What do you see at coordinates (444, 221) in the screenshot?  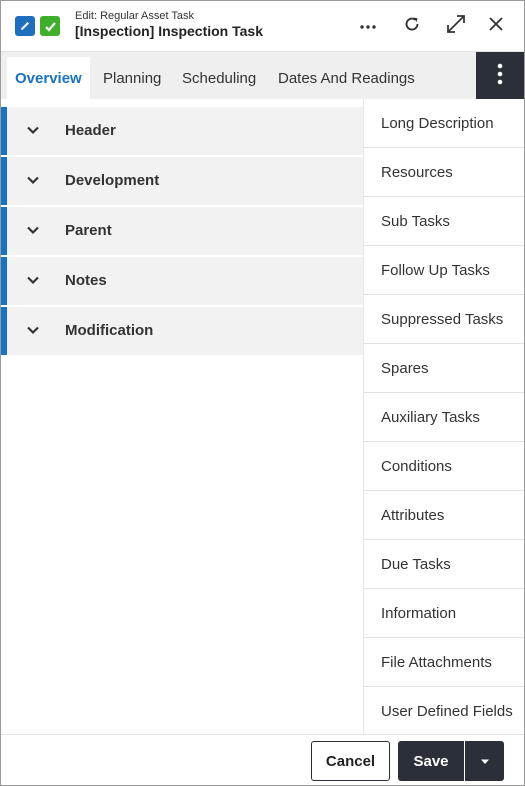 I see `side-menu-sub-tasks: Sub Tasks` at bounding box center [444, 221].